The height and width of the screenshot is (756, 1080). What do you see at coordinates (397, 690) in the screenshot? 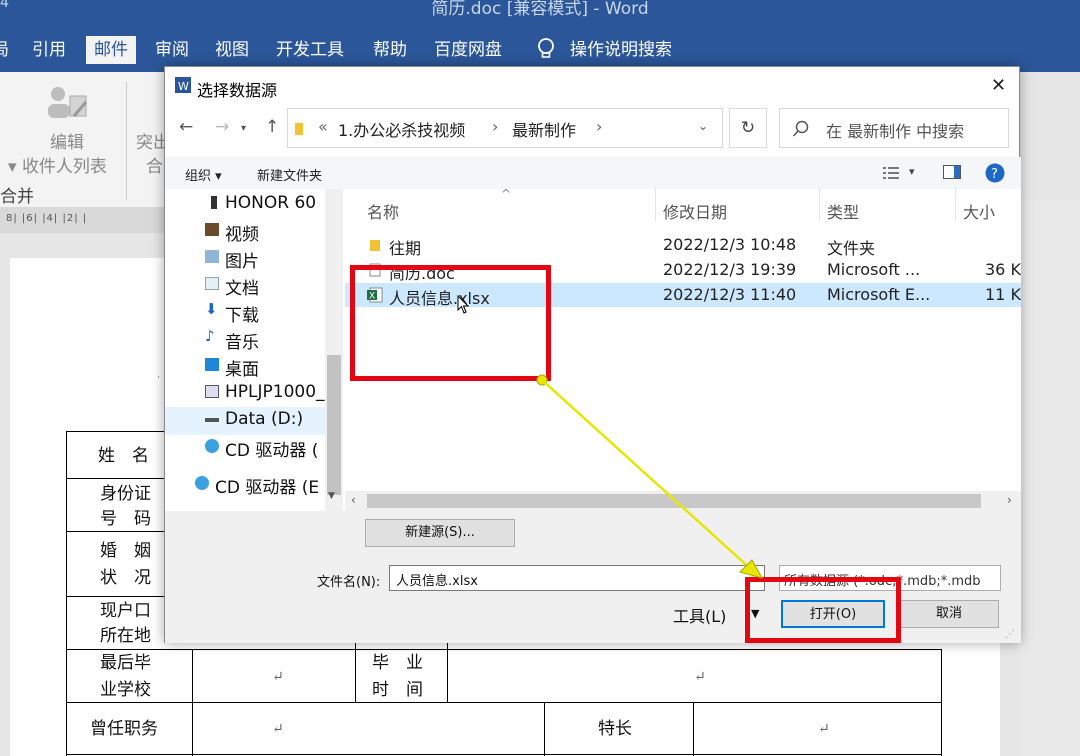
I see `cell-grad-2: 时 间` at bounding box center [397, 690].